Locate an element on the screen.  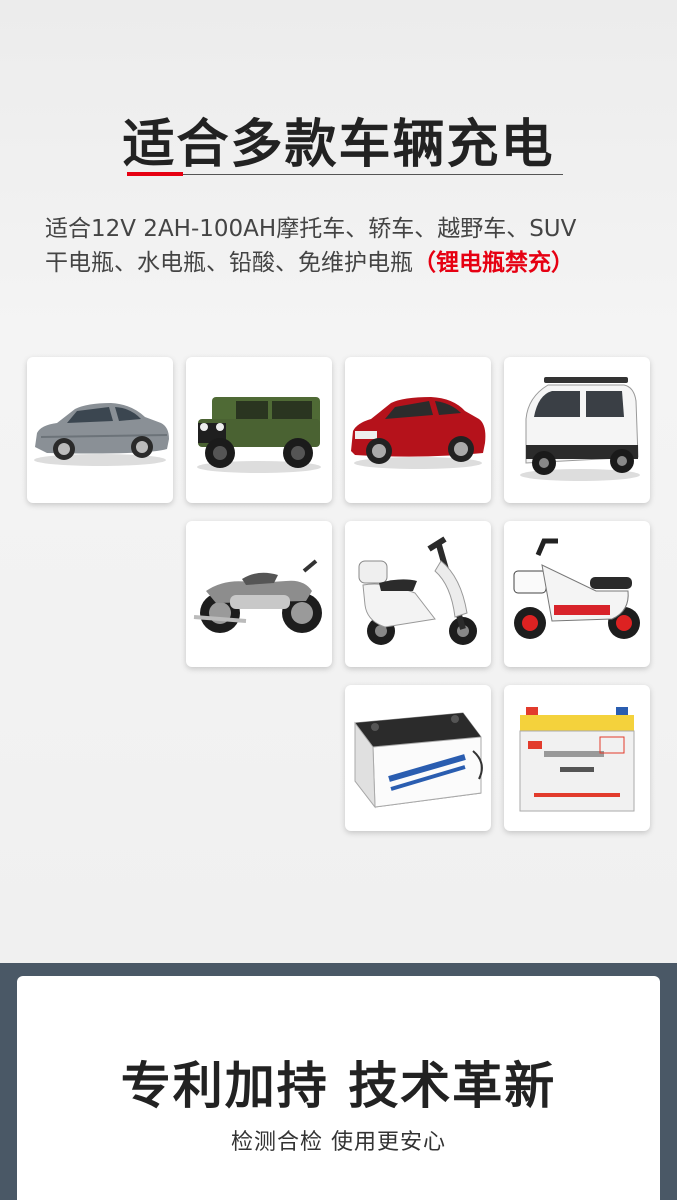
page-title: 适合多款车辆充电 is located at coordinates (338, 145).